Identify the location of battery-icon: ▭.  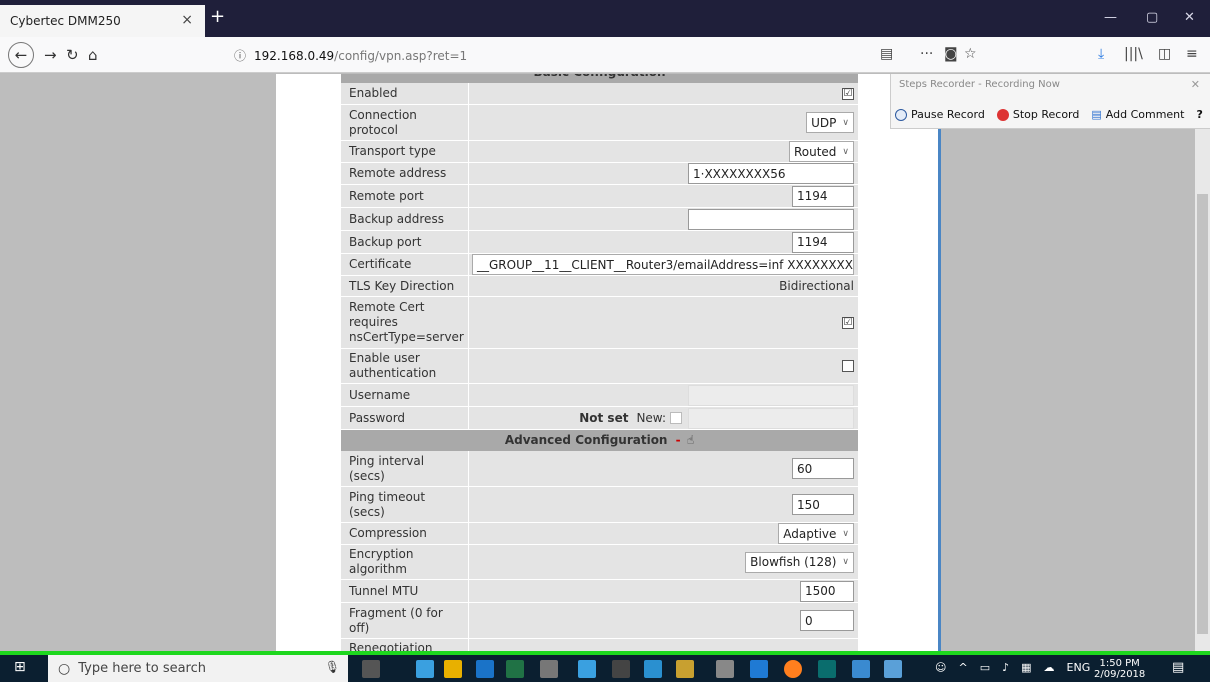
(985, 667).